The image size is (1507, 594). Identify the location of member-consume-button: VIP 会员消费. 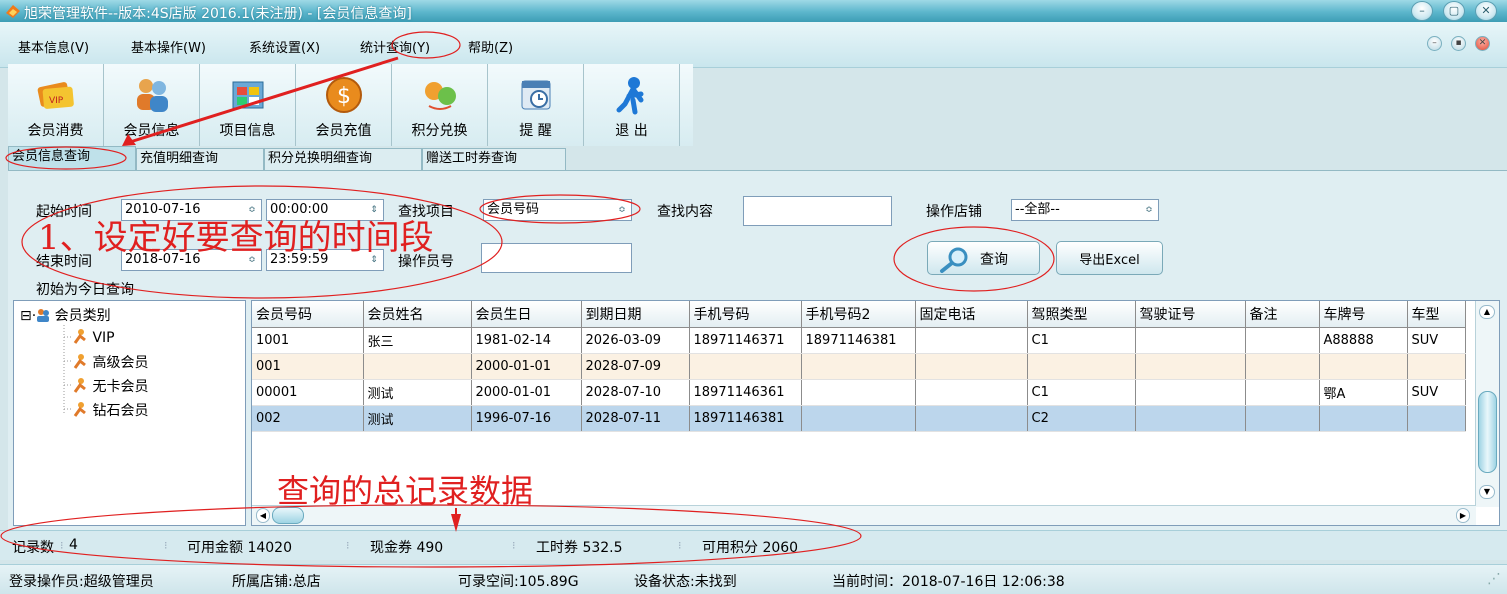
(56, 105).